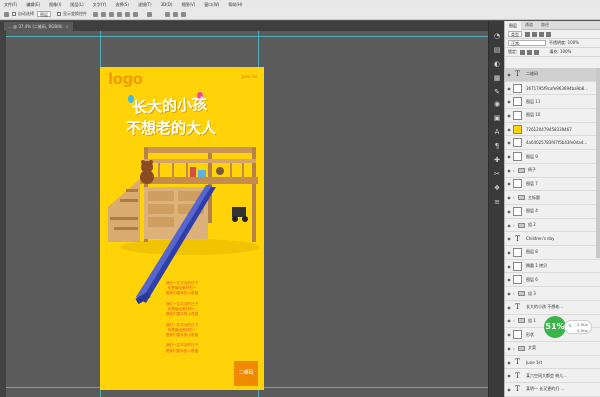 The width and height of the screenshot is (600, 397). What do you see at coordinates (552, 130) in the screenshot?
I see `layer-row: ◉ 726120479458339467` at bounding box center [552, 130].